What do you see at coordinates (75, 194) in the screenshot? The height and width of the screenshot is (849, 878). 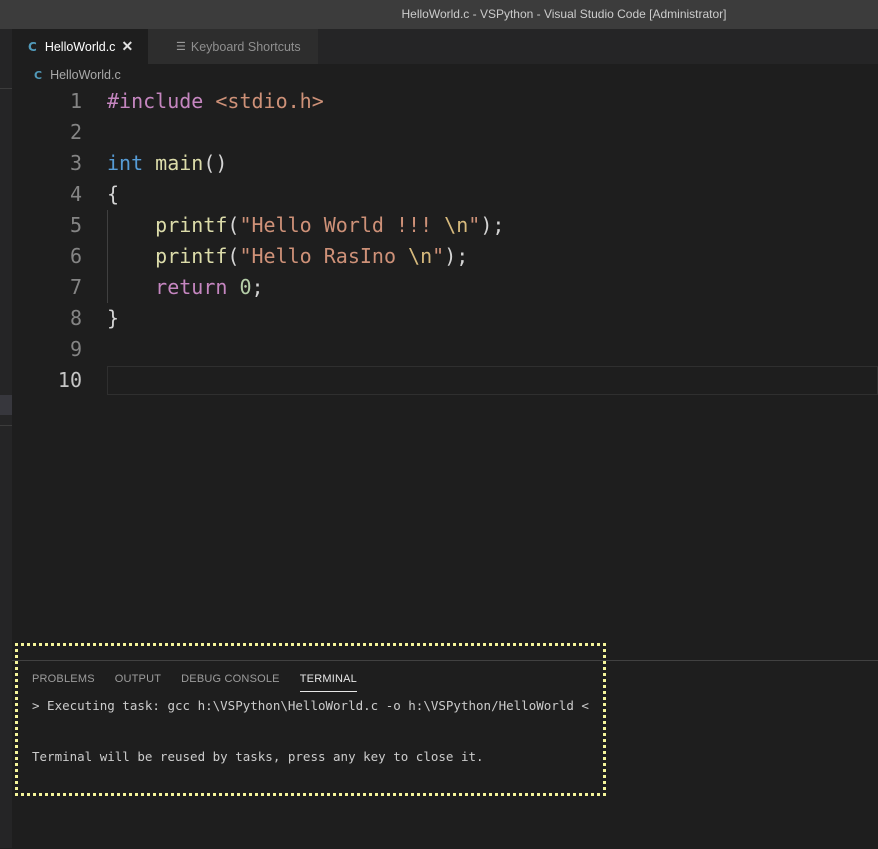 I see `line-number: 4` at bounding box center [75, 194].